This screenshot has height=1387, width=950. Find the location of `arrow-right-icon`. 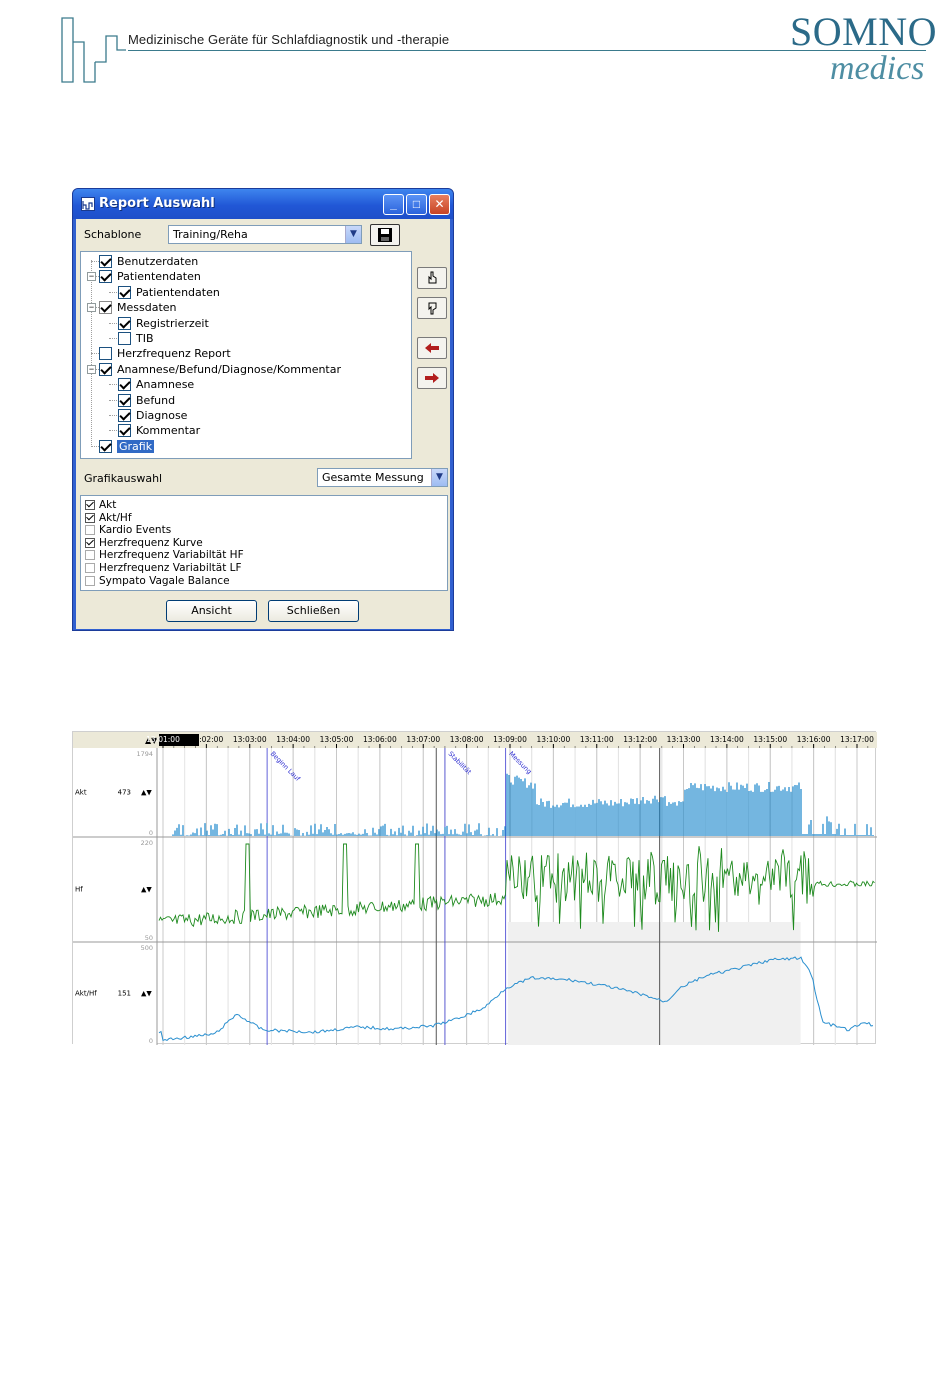

arrow-right-icon is located at coordinates (432, 378).